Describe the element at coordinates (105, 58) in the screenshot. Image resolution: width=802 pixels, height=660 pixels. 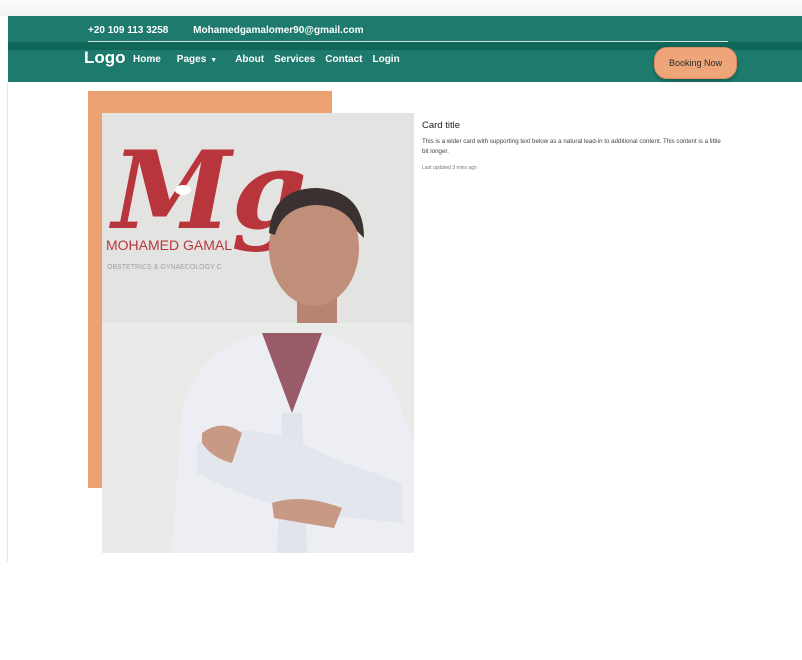
I see `logo: Logo` at that location.